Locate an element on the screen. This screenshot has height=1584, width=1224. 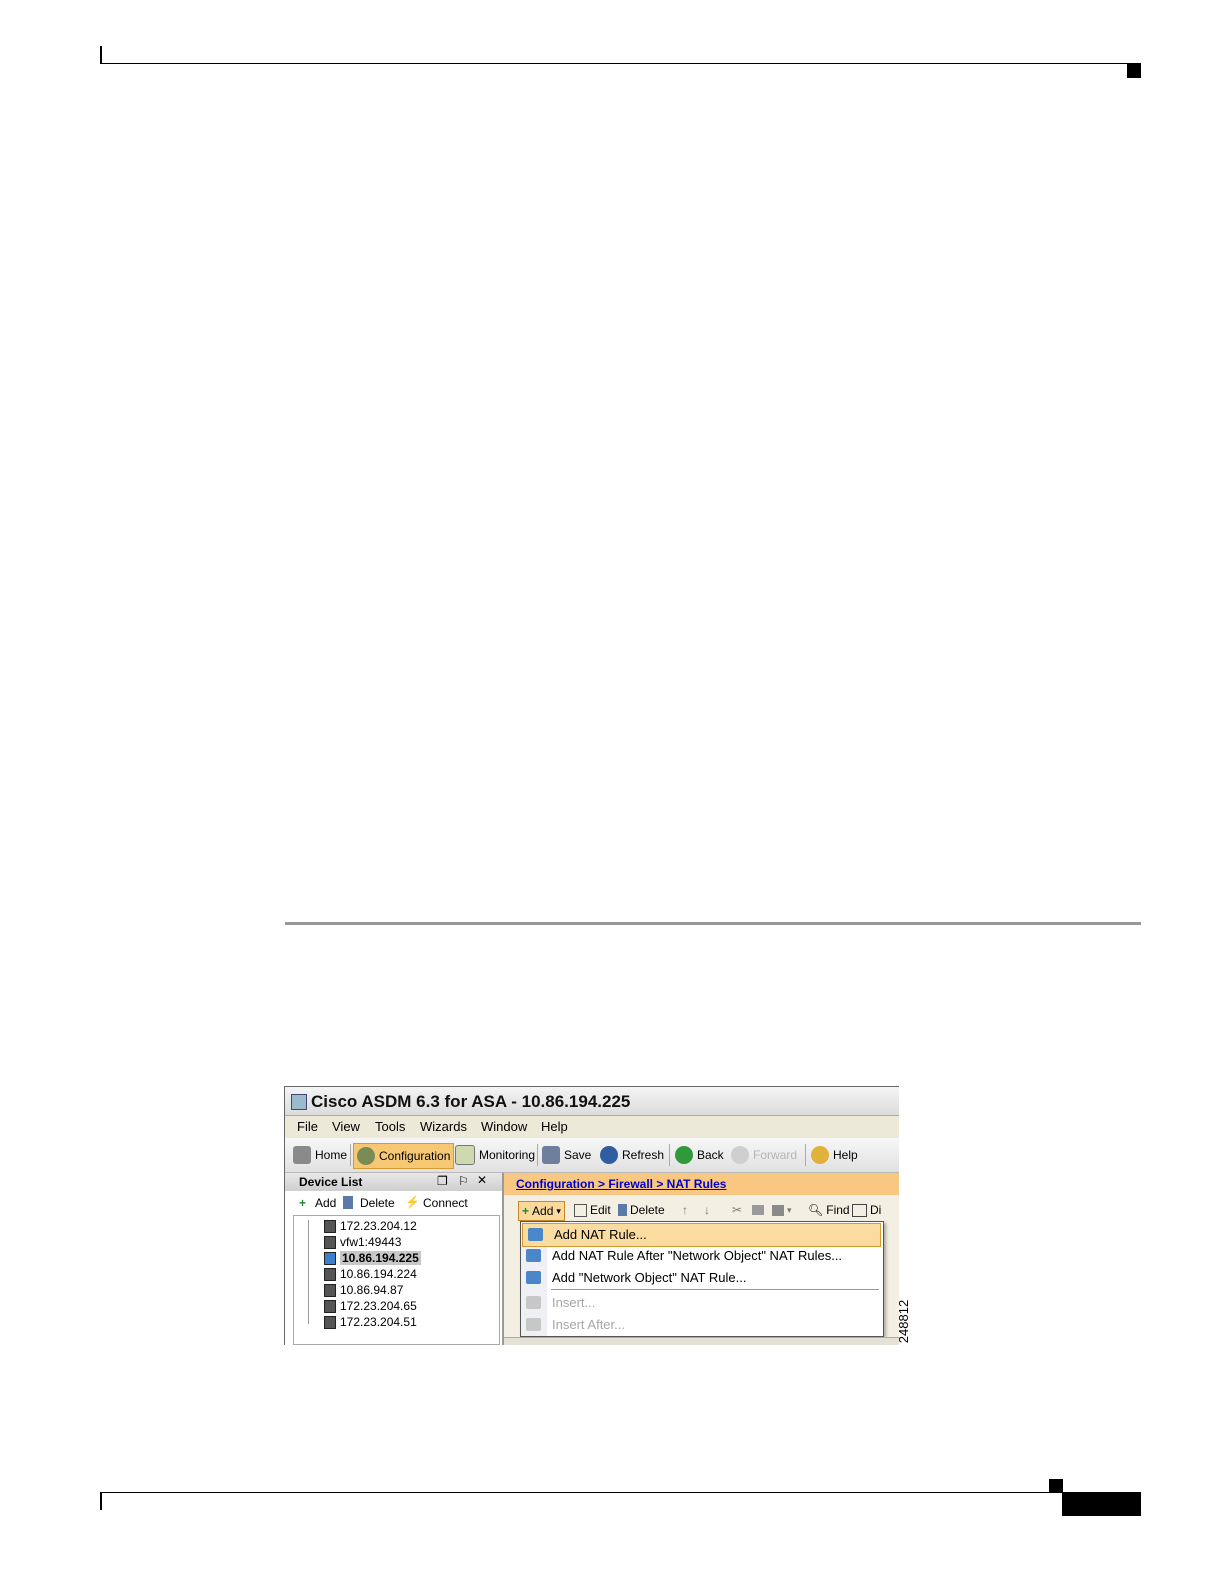
forward-arrow-icon is located at coordinates (740, 1155).